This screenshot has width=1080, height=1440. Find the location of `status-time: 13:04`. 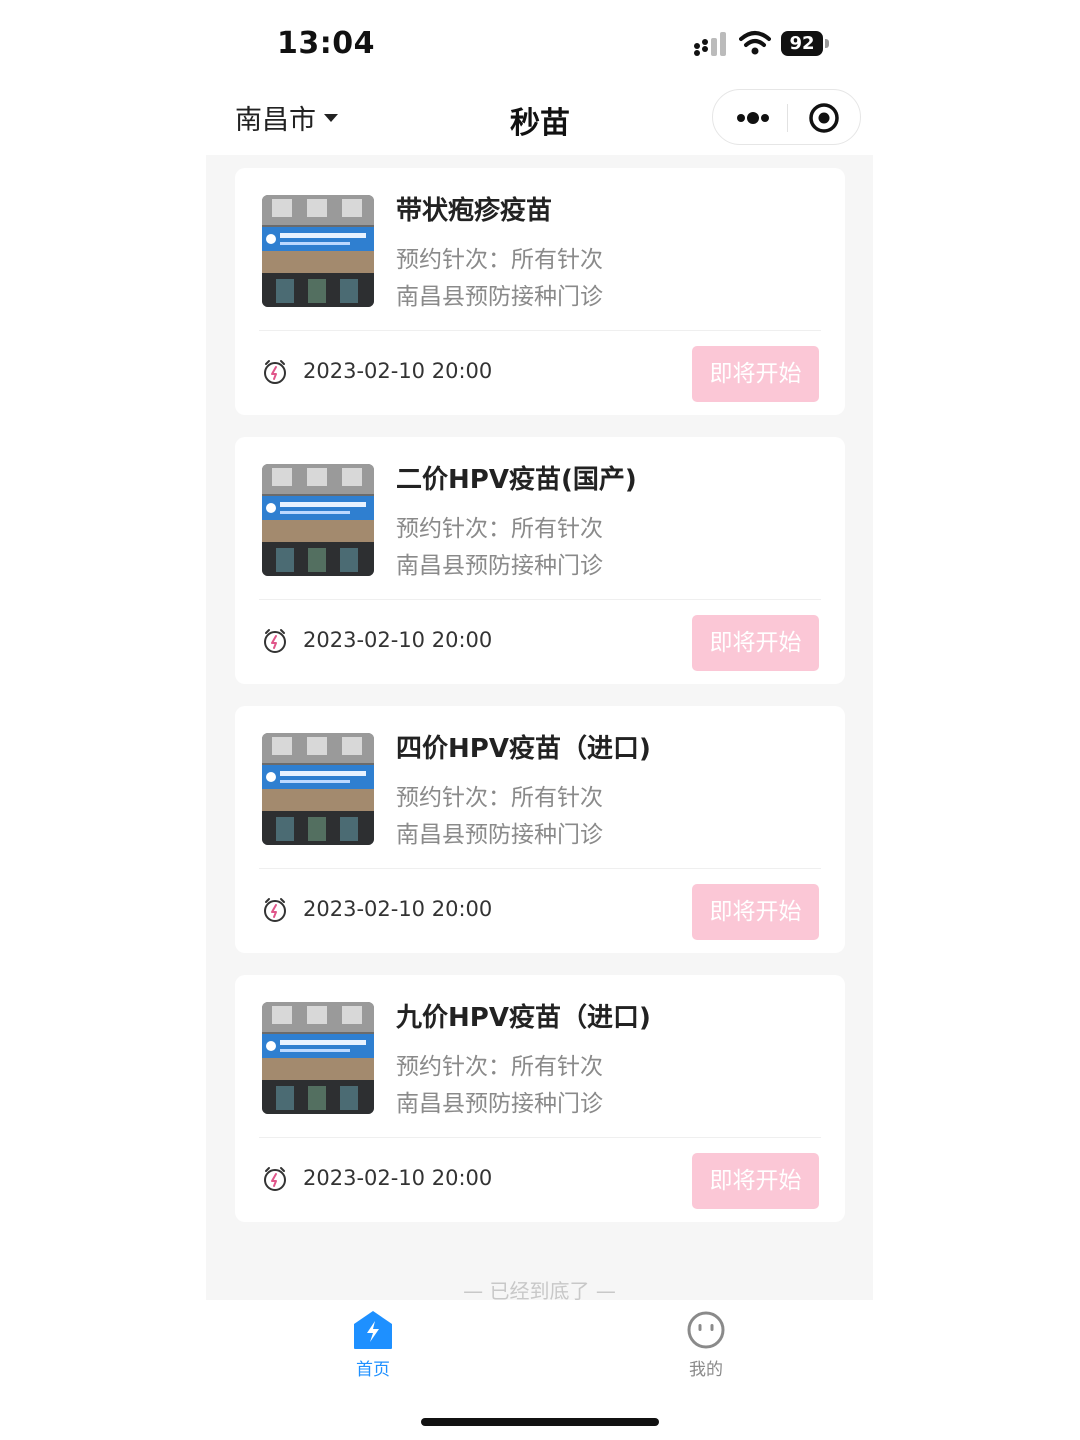

status-time: 13:04 is located at coordinates (326, 43).